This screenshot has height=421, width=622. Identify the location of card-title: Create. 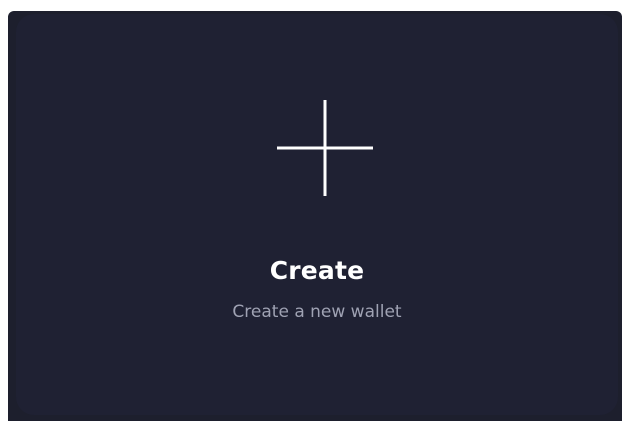
(317, 270).